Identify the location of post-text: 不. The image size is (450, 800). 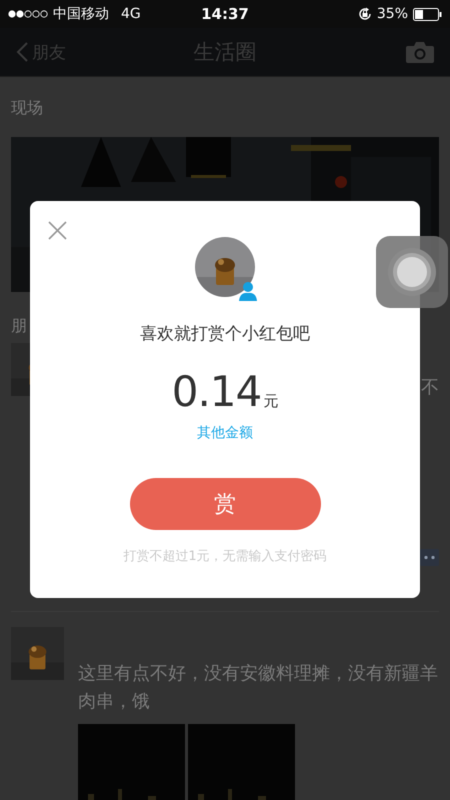
(430, 388).